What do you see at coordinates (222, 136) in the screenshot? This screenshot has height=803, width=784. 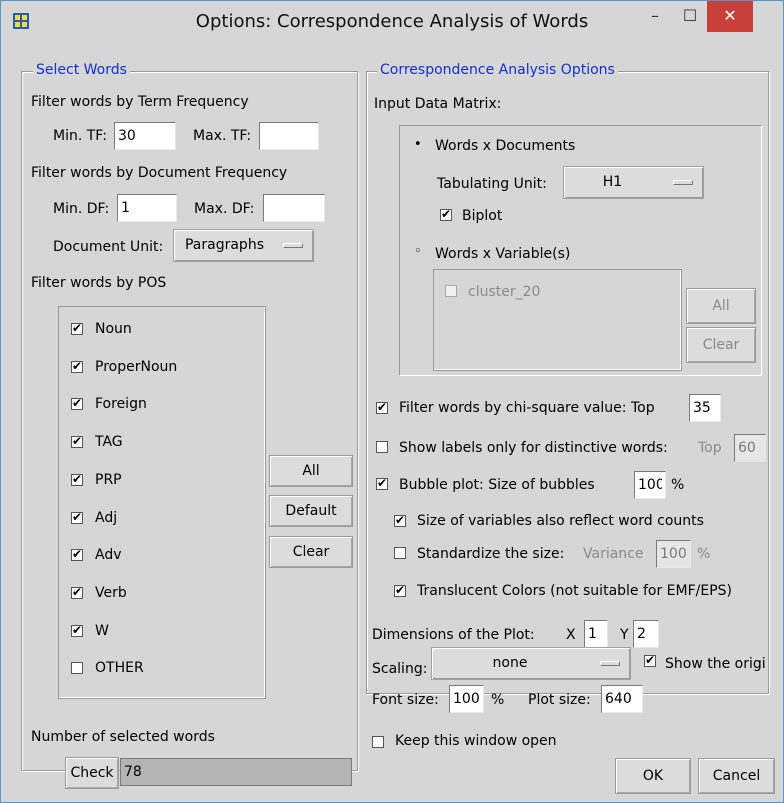 I see `max-tf-label: Max. TF:` at bounding box center [222, 136].